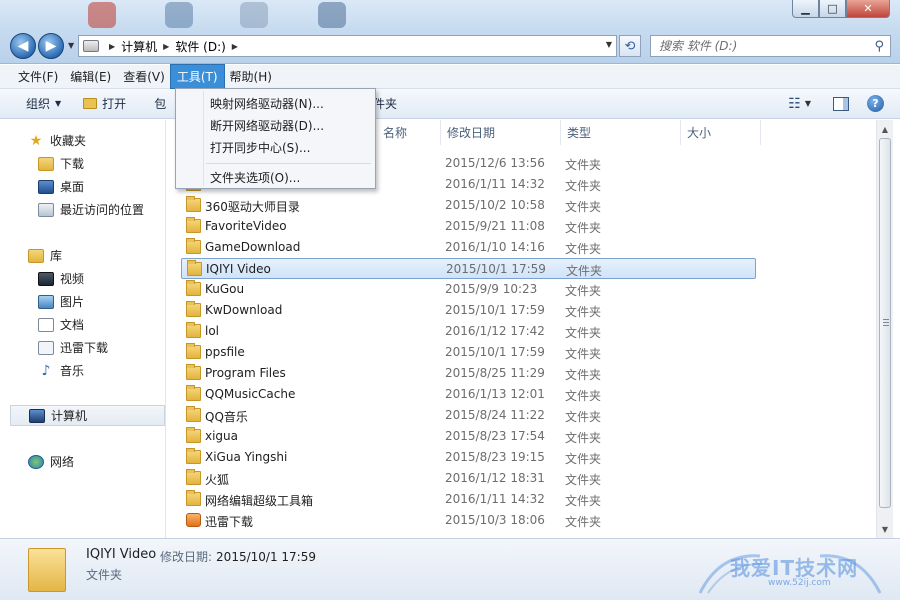 This screenshot has width=900, height=600. Describe the element at coordinates (385, 103) in the screenshot. I see `new-folder-button: 件夹` at that location.